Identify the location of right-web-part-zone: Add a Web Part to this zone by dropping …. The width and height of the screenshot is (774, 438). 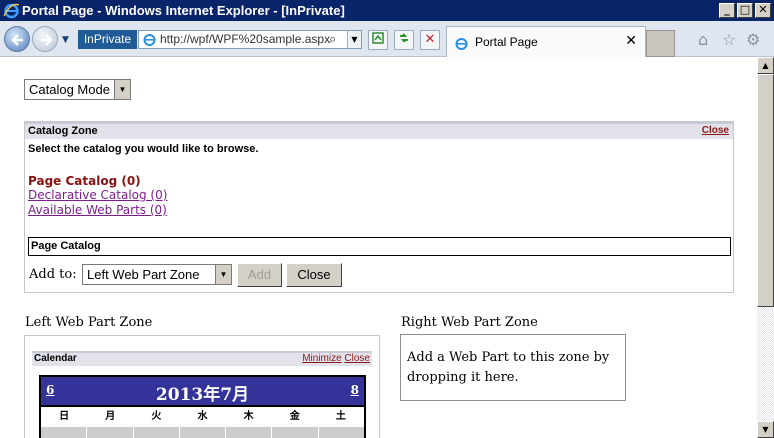
(513, 367).